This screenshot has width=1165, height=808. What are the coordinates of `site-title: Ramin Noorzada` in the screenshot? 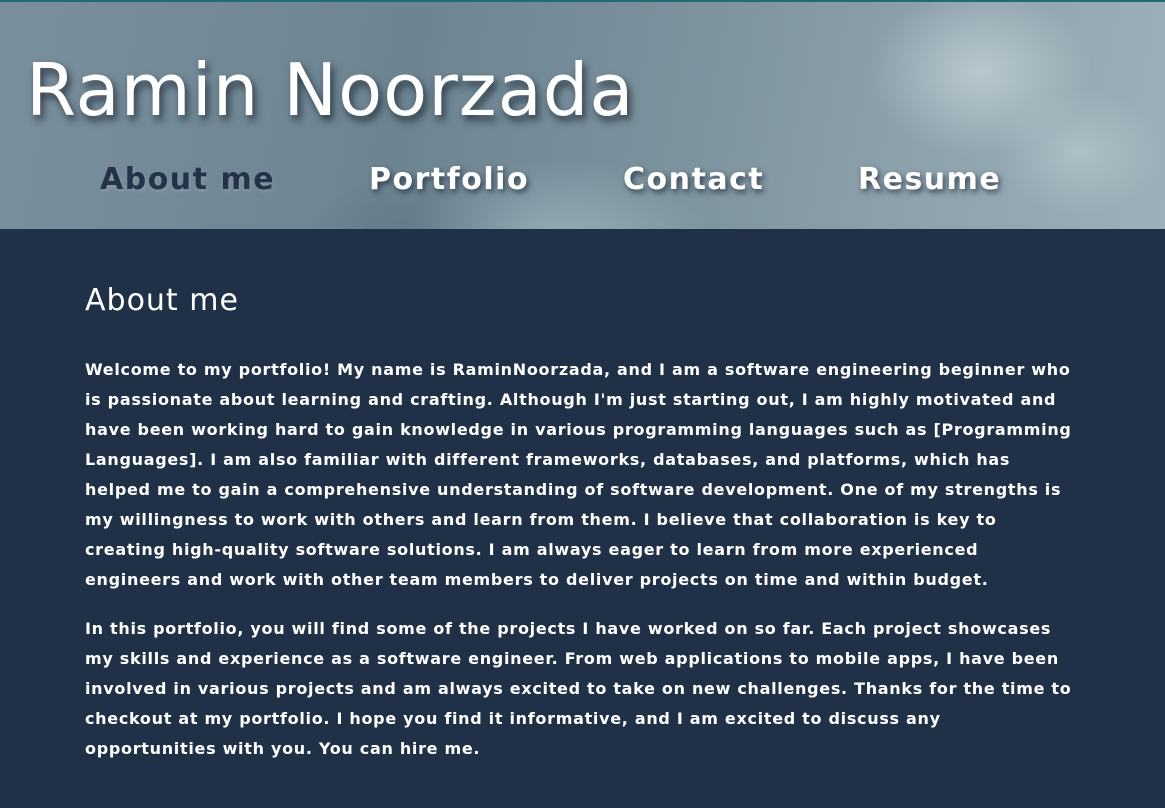 It's located at (330, 90).